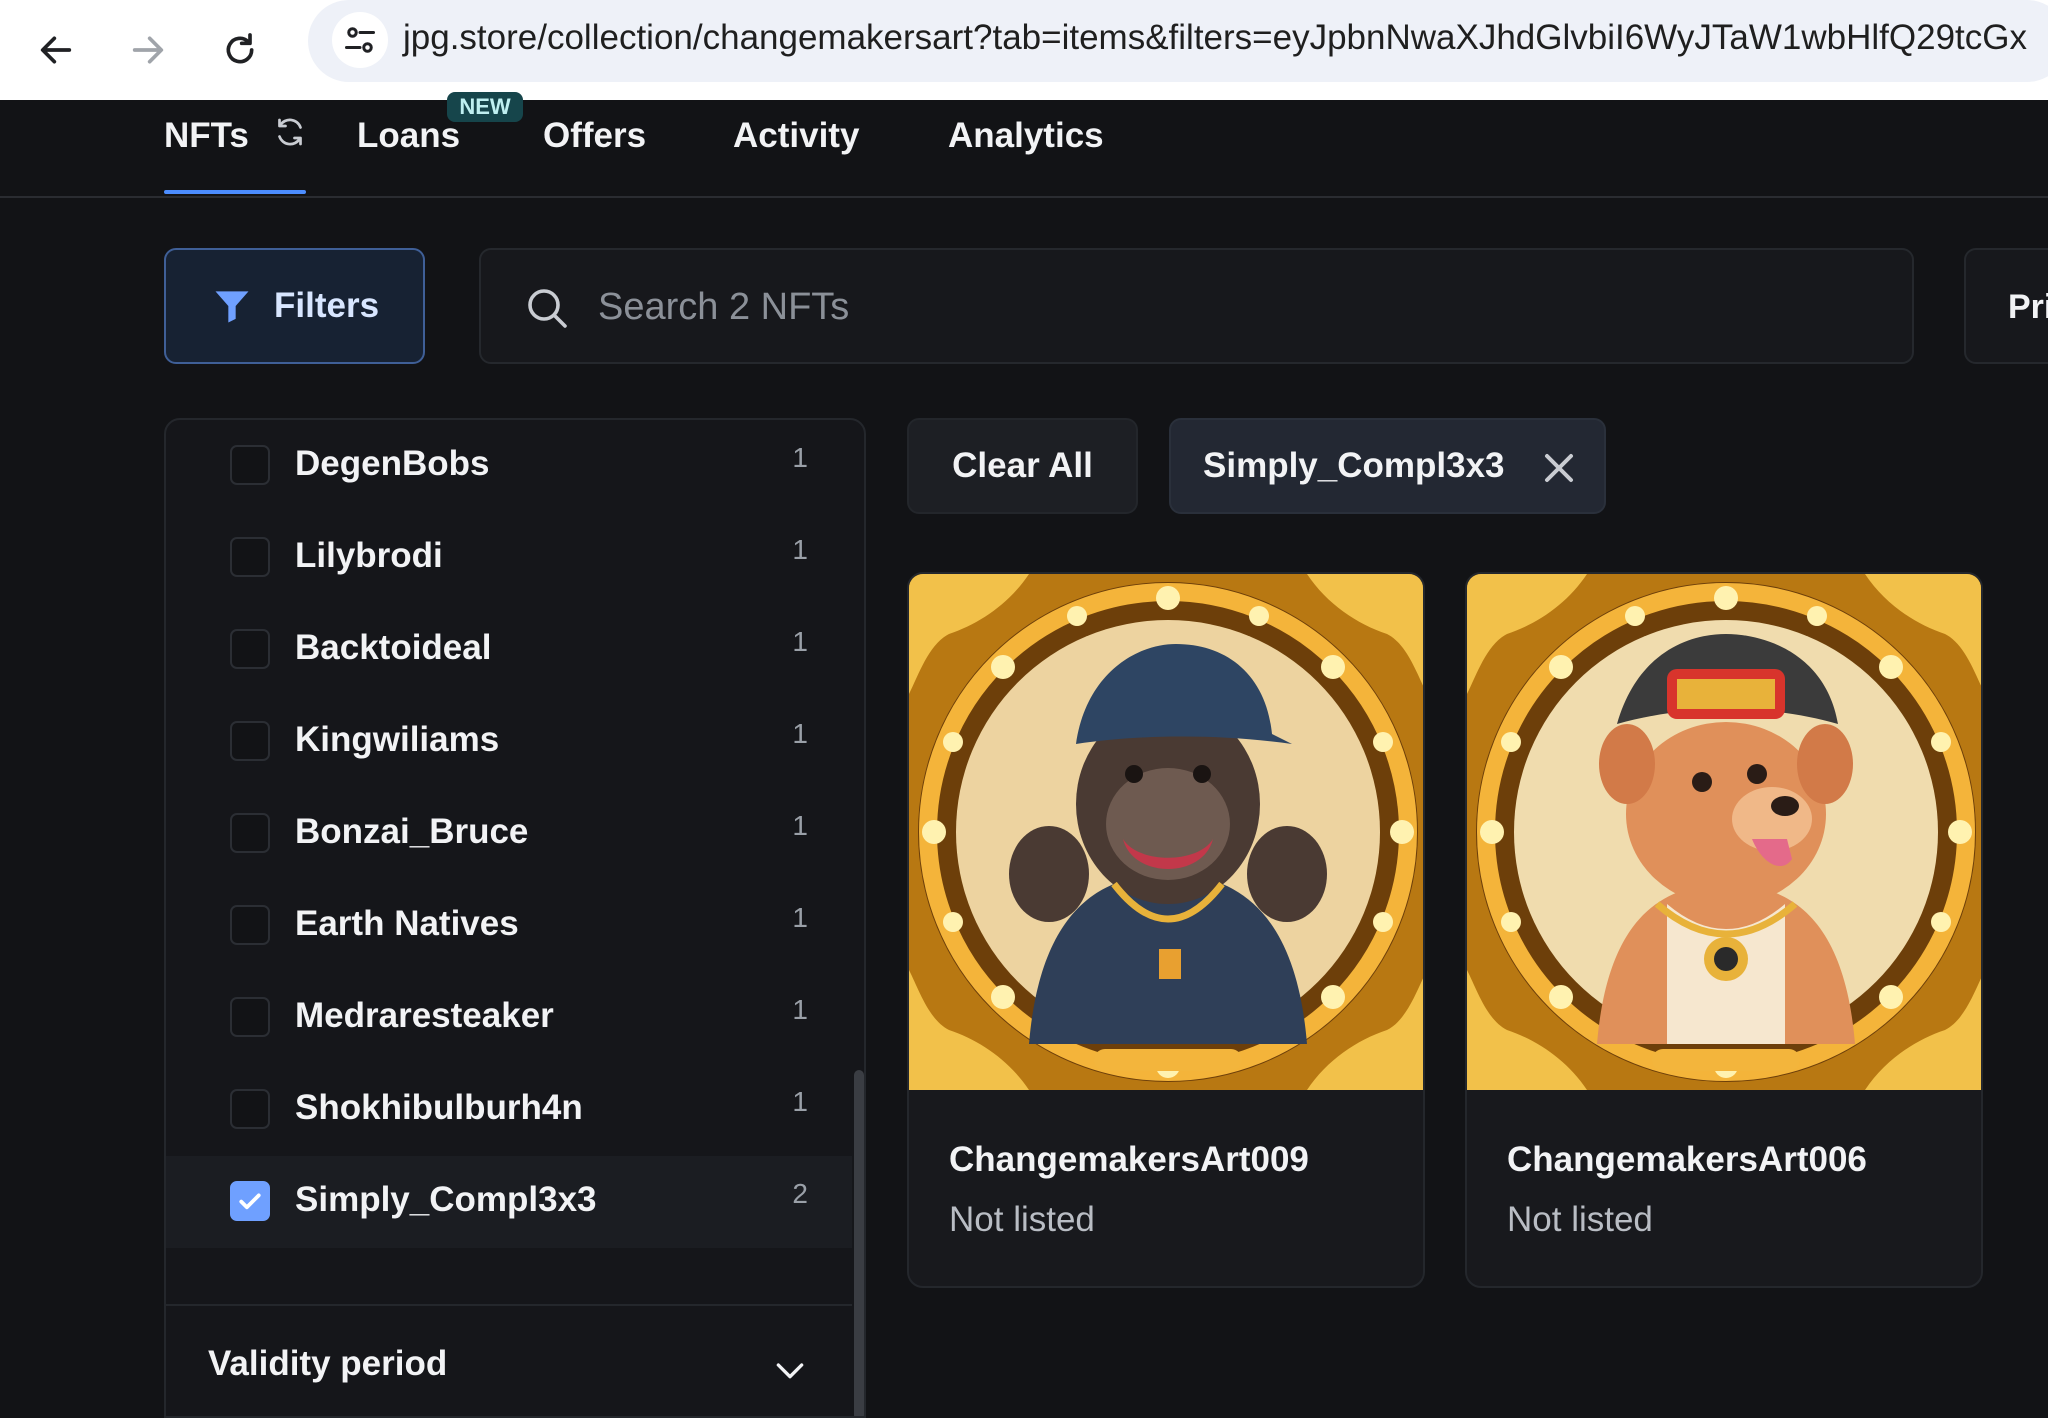 The height and width of the screenshot is (1418, 2048). I want to click on filter-item-earth-natives: Earth Natives 1, so click(509, 926).